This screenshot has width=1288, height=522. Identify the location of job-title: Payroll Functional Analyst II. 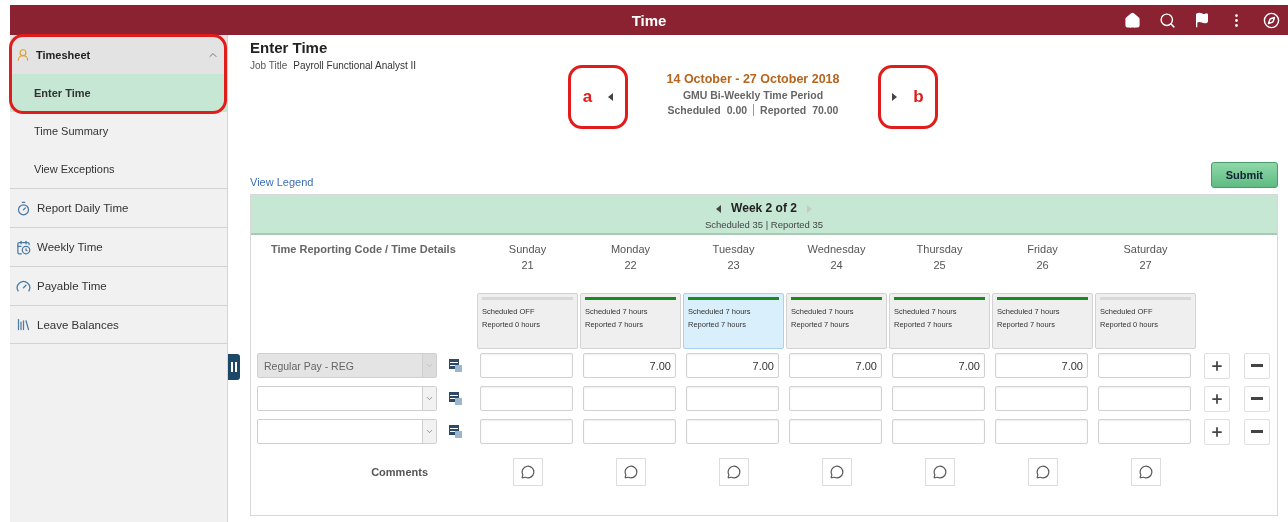
(355, 65).